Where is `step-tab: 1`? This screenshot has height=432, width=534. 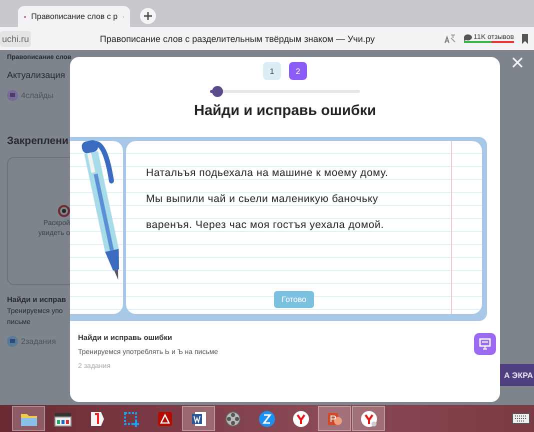
step-tab: 1 is located at coordinates (272, 71).